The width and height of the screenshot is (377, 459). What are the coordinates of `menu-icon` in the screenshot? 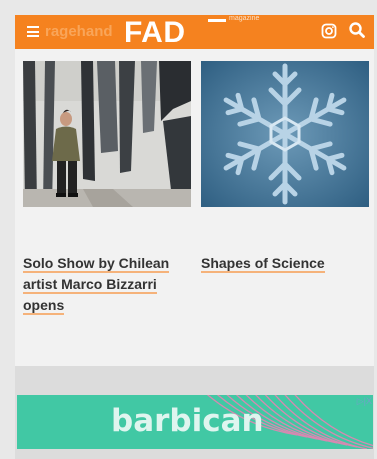 It's located at (33, 31).